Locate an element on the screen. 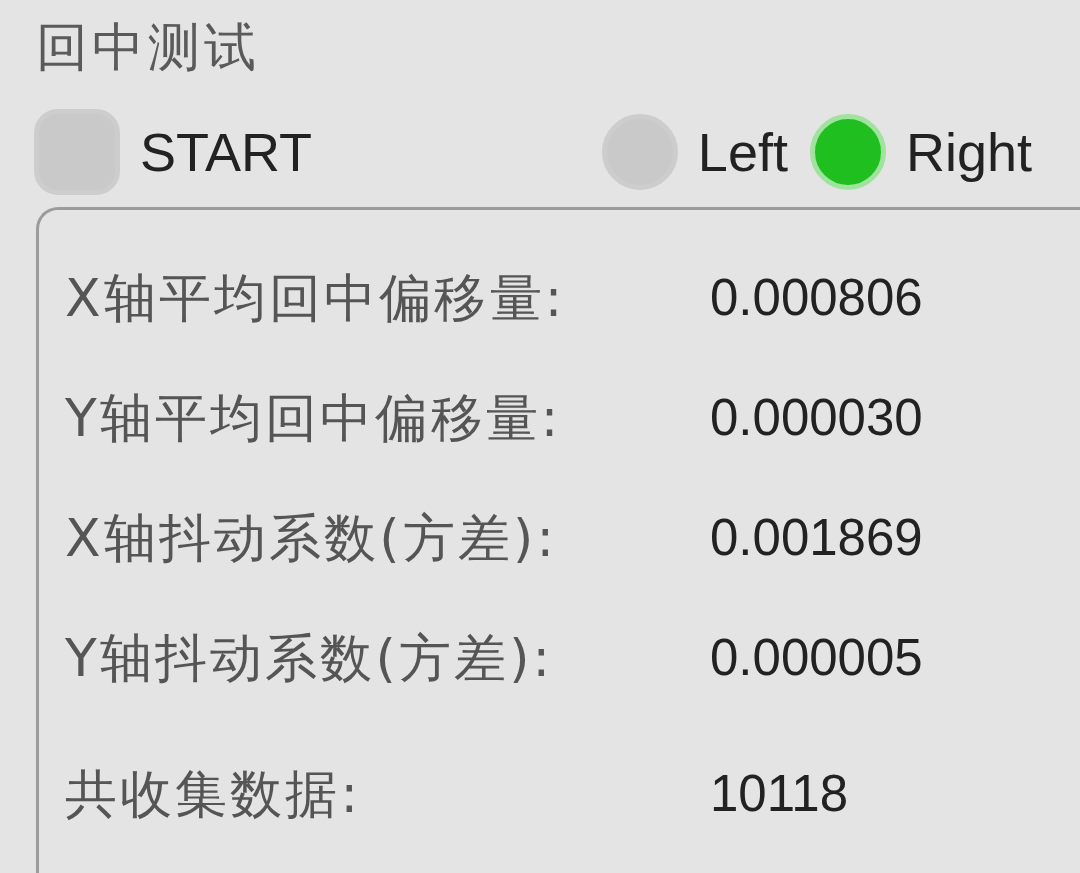 The image size is (1080, 873). result-value: 0.000005 is located at coordinates (817, 658).